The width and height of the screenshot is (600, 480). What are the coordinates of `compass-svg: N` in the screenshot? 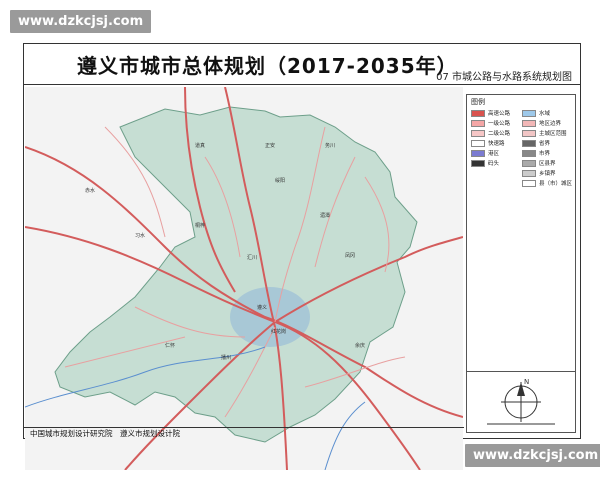 It's located at (521, 401).